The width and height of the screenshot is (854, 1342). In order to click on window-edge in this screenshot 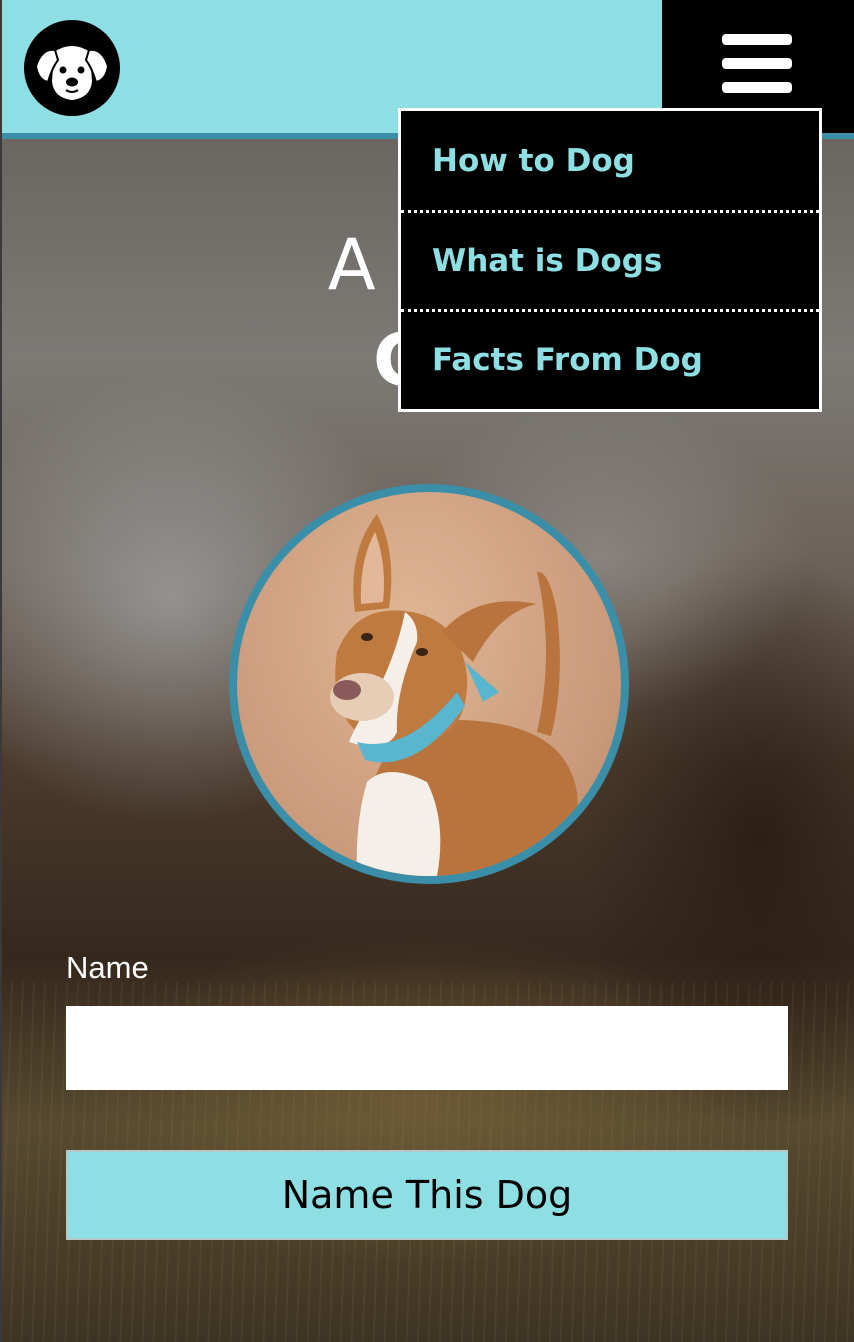, I will do `click(1, 671)`.